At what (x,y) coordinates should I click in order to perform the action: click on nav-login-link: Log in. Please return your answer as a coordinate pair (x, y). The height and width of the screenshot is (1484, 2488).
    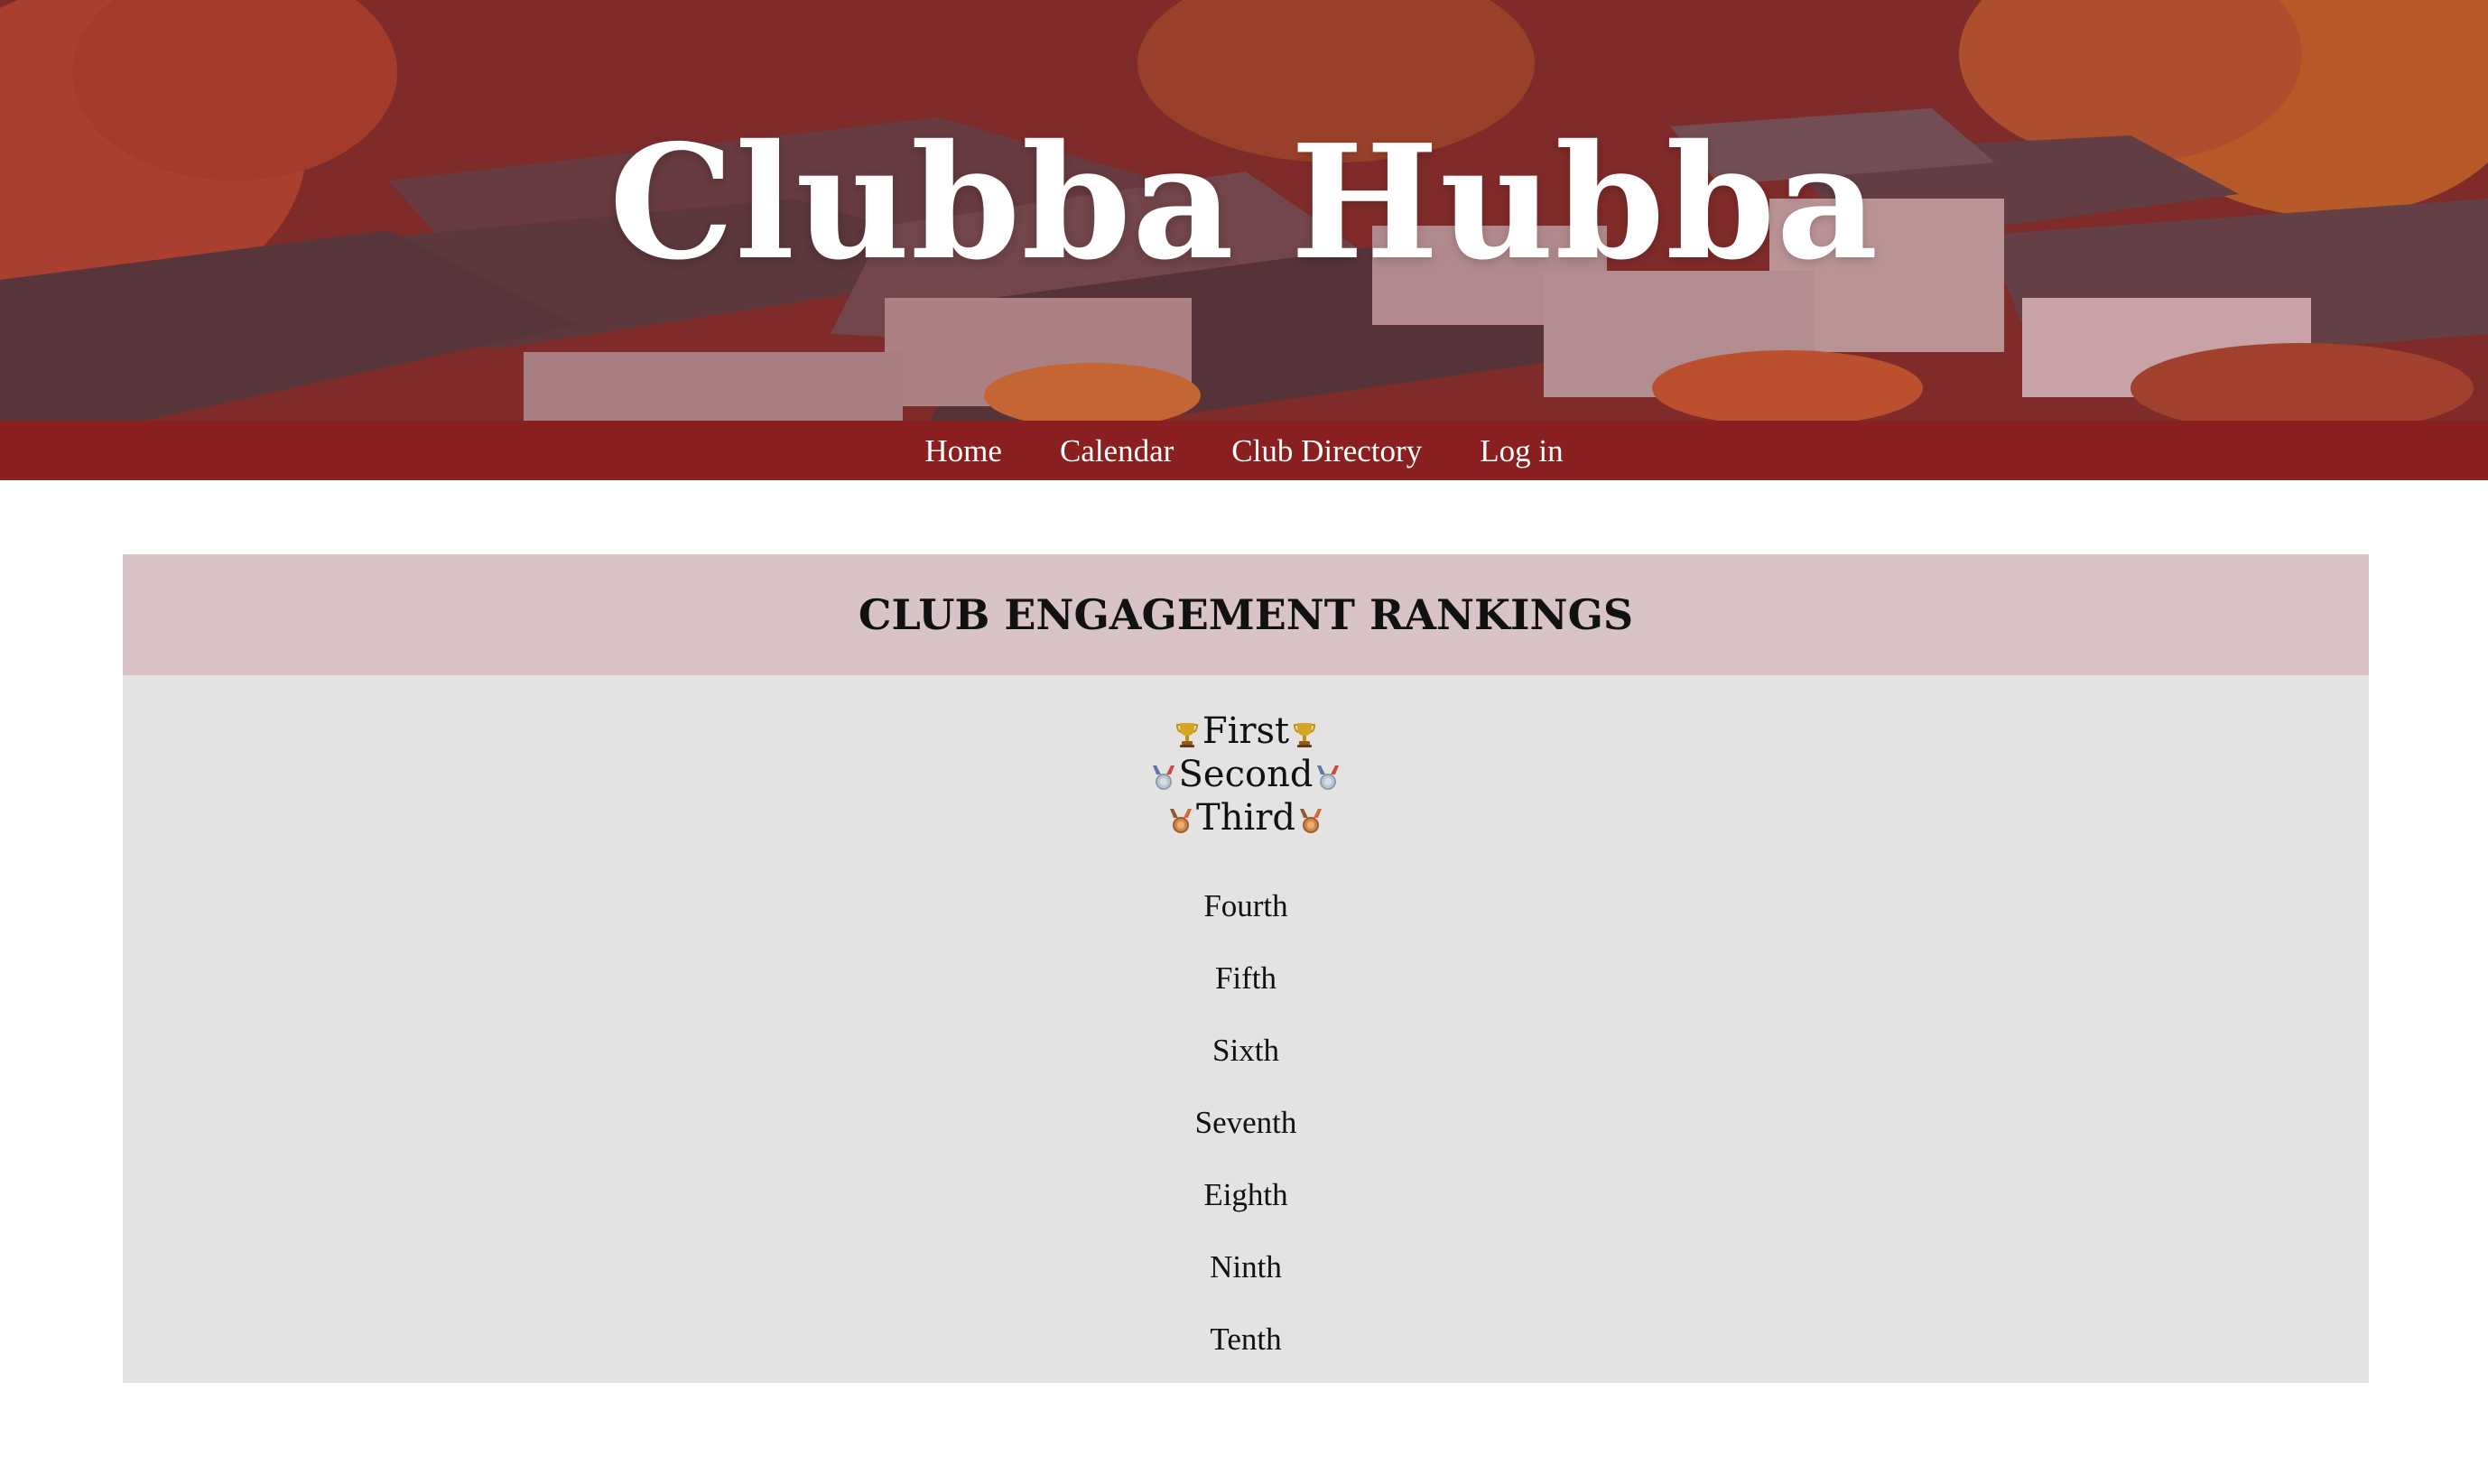
    Looking at the image, I should click on (1521, 451).